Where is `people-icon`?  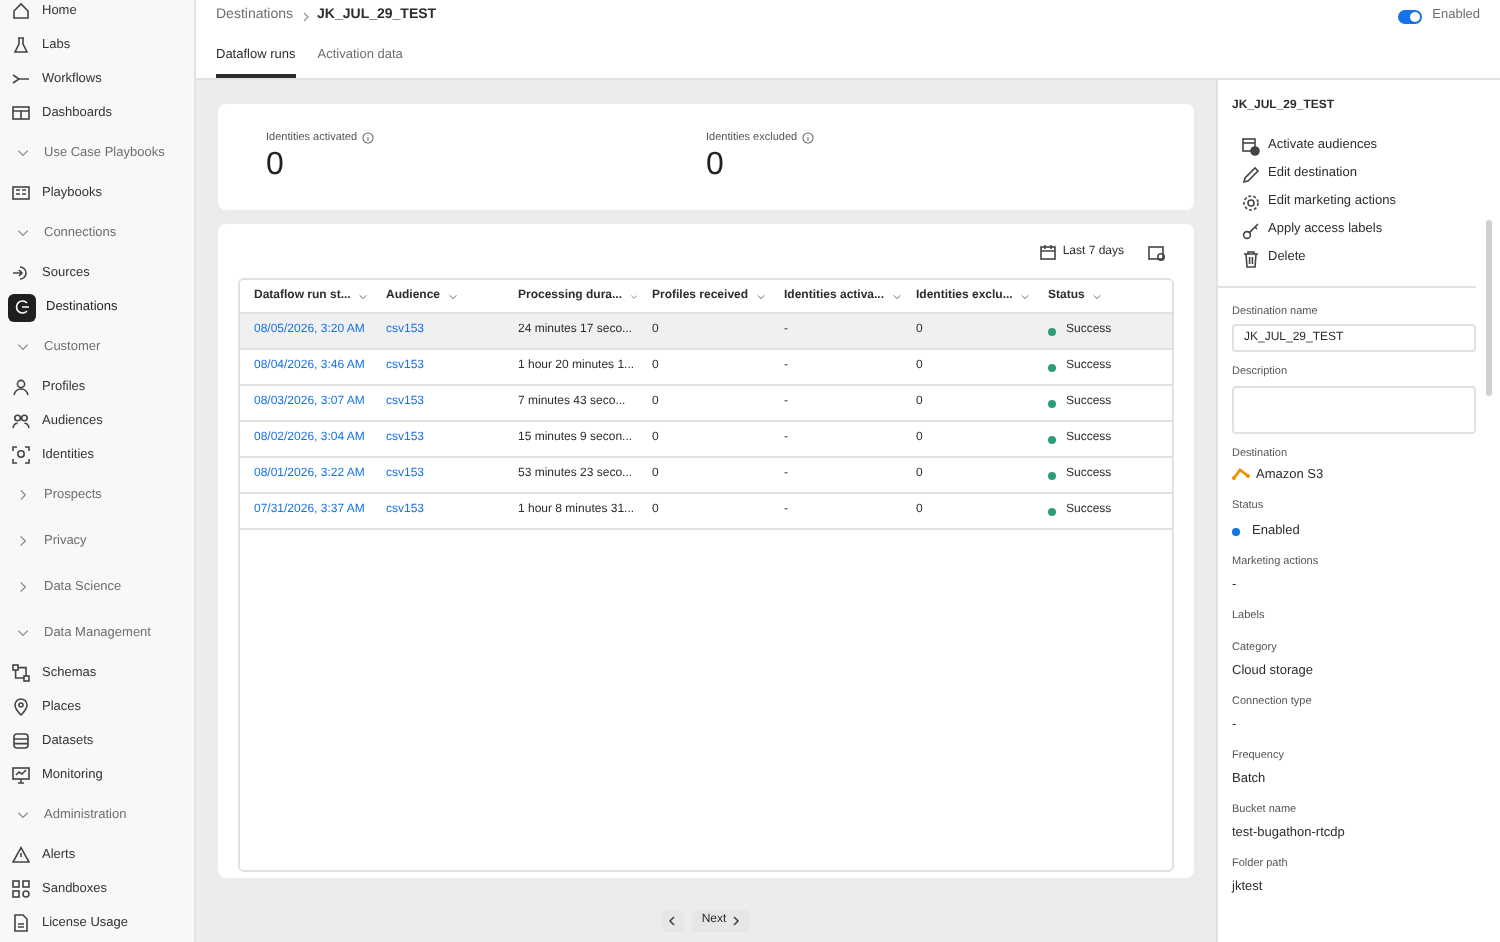 people-icon is located at coordinates (21, 421).